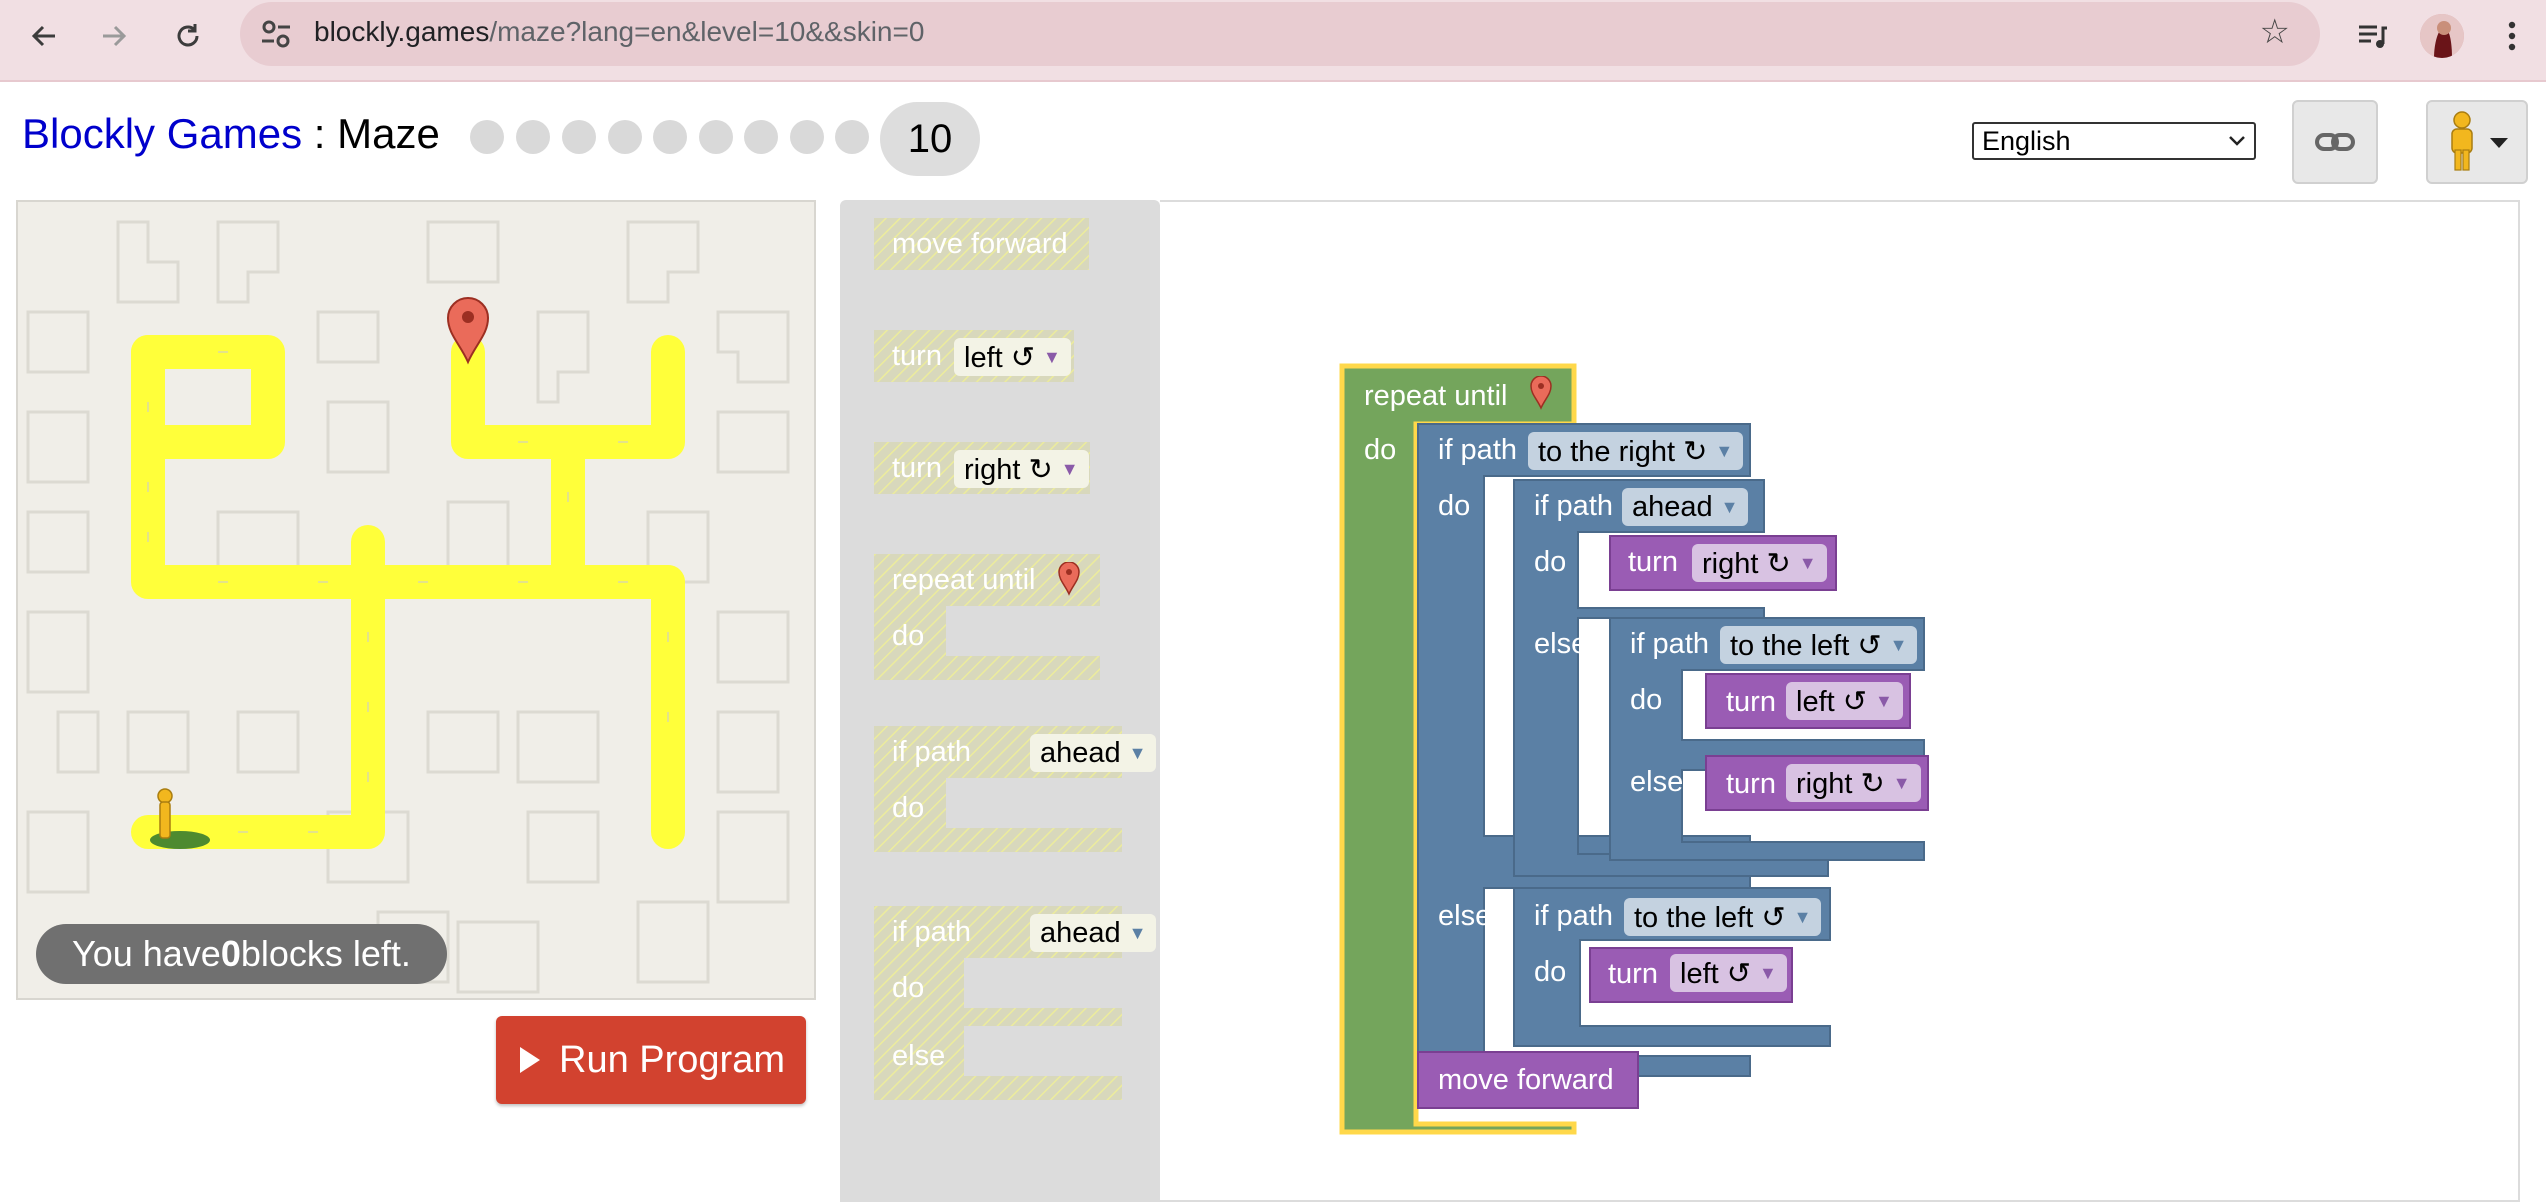  Describe the element at coordinates (162, 133) in the screenshot. I see `blockly-games-link: Blockly Games` at that location.